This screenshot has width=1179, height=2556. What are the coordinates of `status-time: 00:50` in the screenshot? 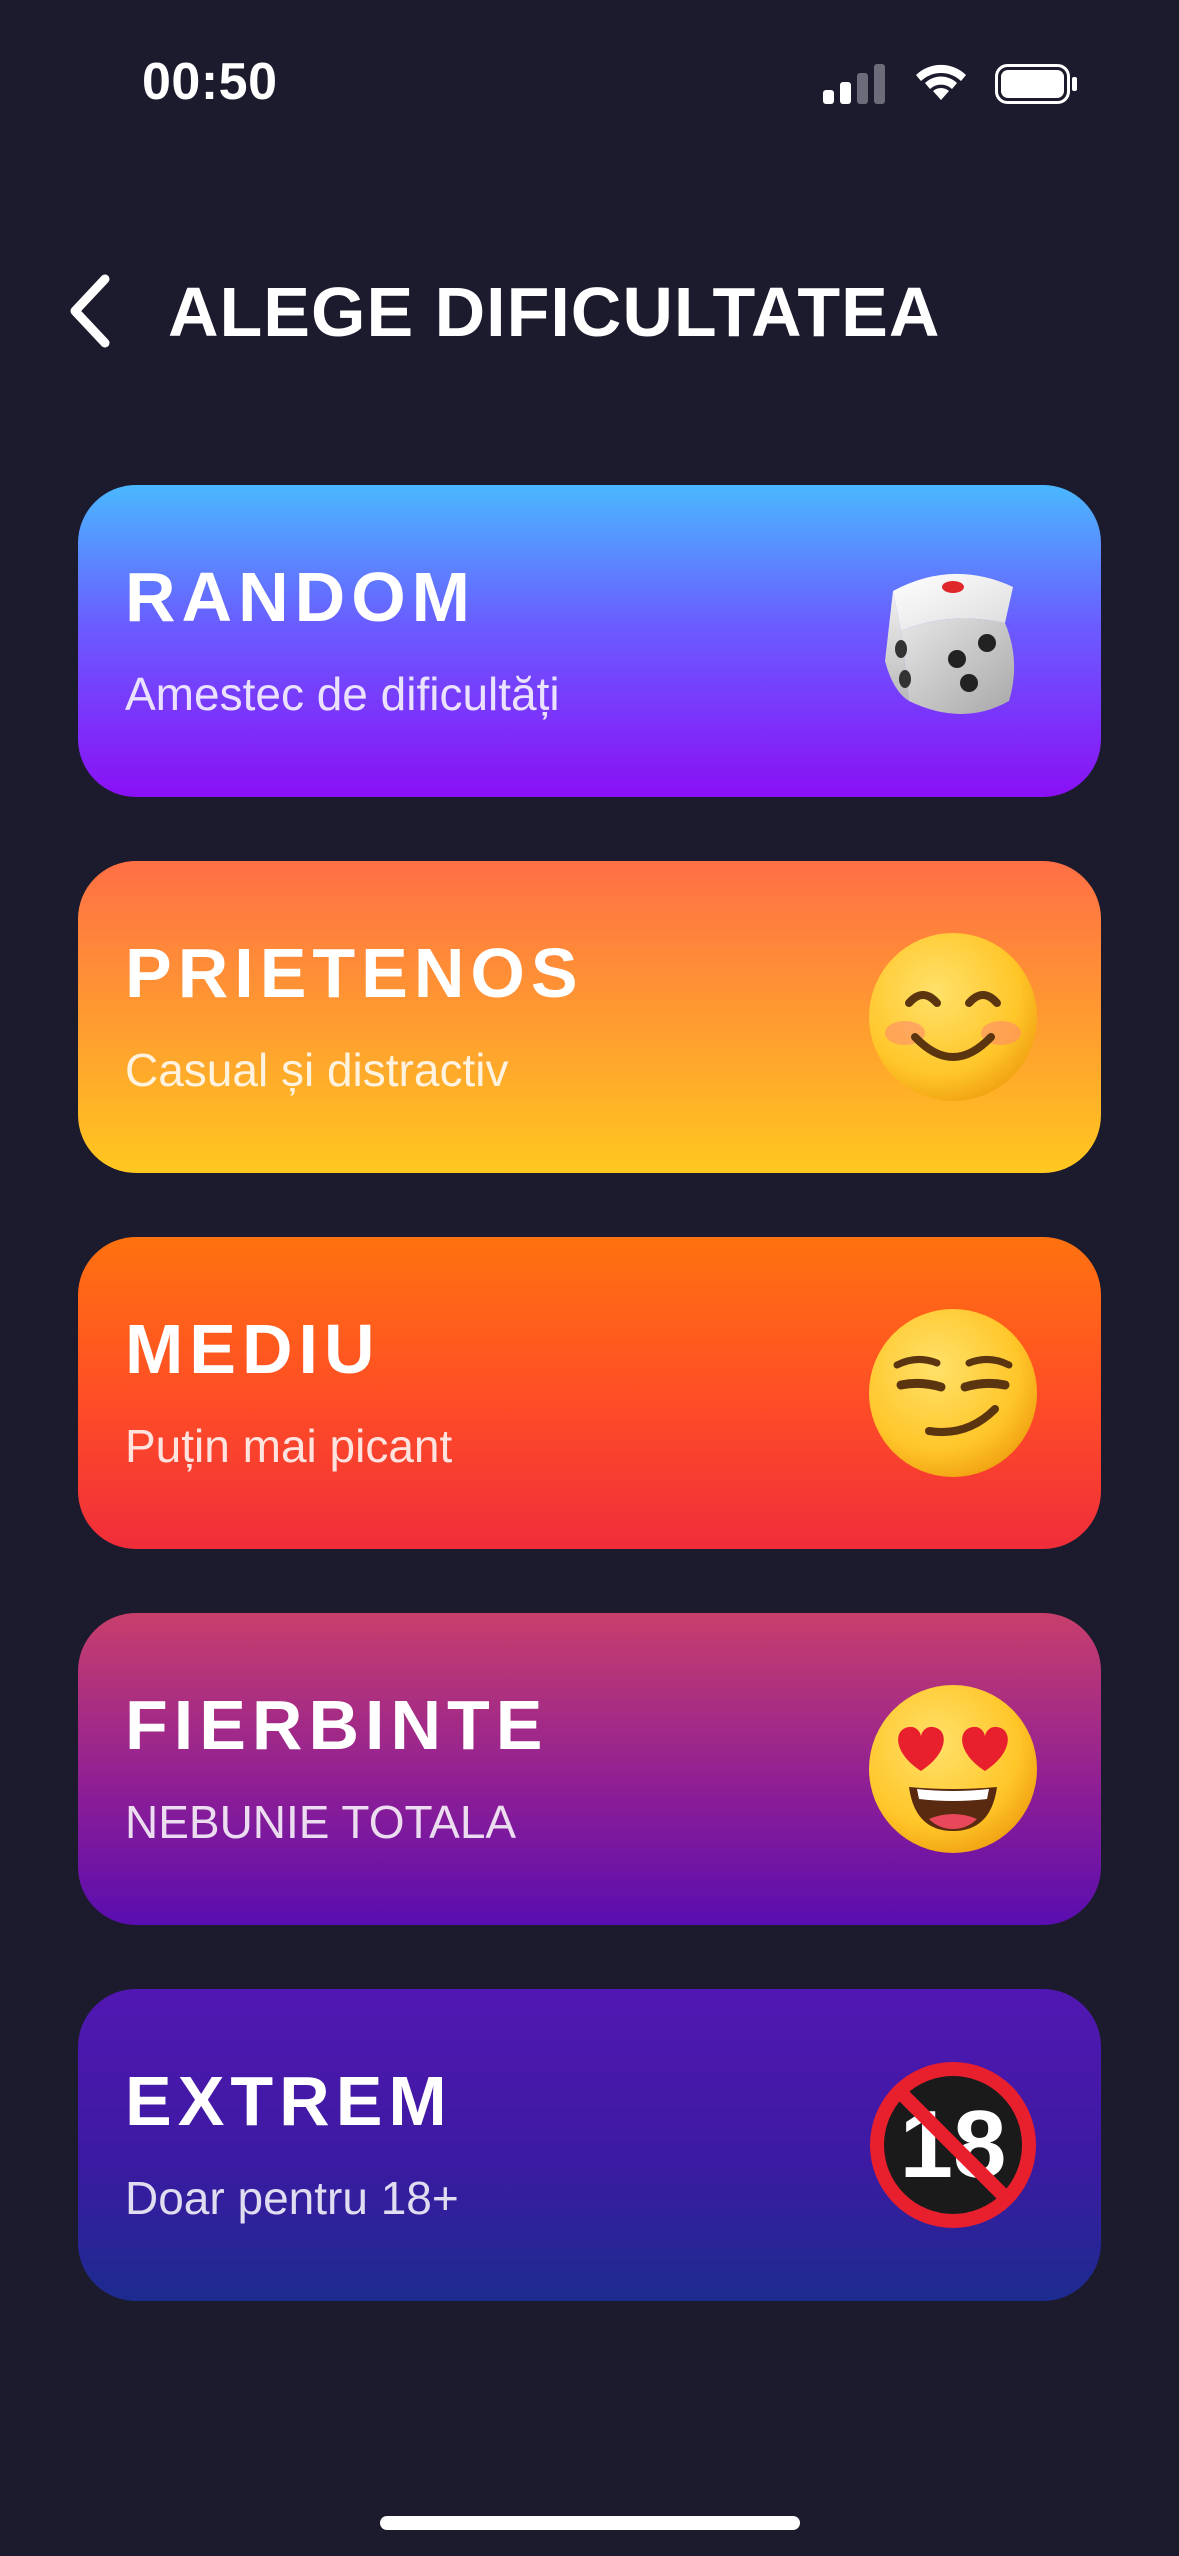 It's located at (210, 82).